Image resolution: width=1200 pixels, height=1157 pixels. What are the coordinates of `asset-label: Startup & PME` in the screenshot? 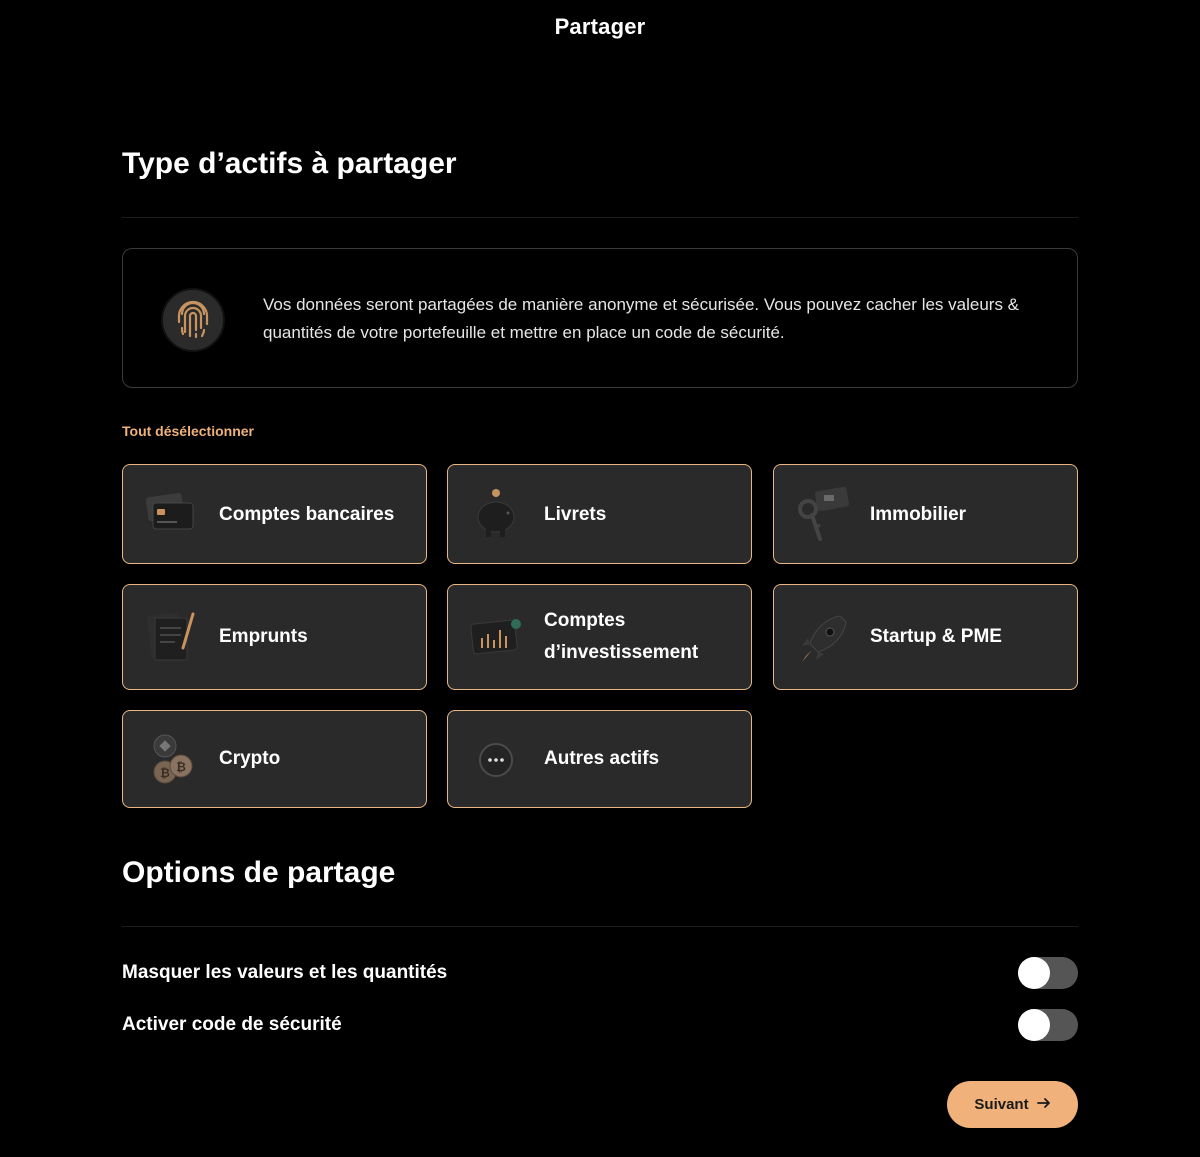 It's located at (936, 636).